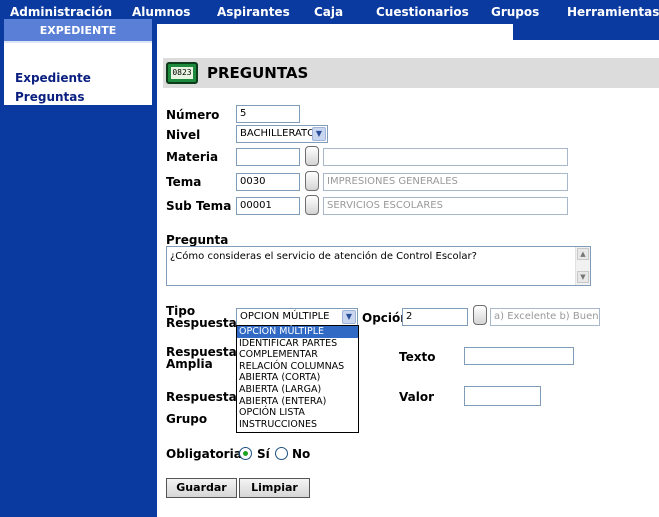 The width and height of the screenshot is (659, 517). I want to click on calculator-icon: 0823, so click(182, 73).